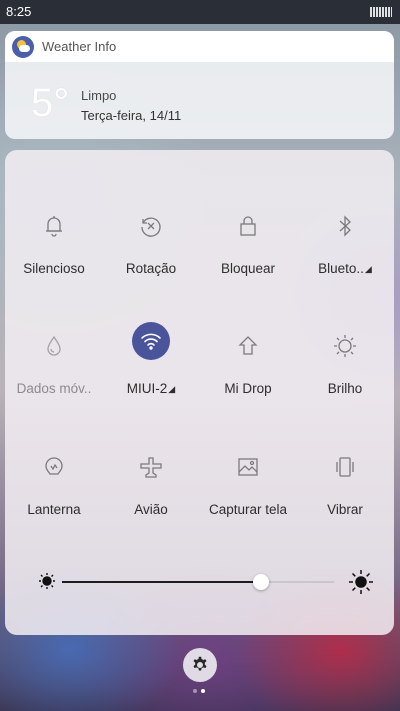 Image resolution: width=400 pixels, height=711 pixels. I want to click on weather-app-icon, so click(23, 47).